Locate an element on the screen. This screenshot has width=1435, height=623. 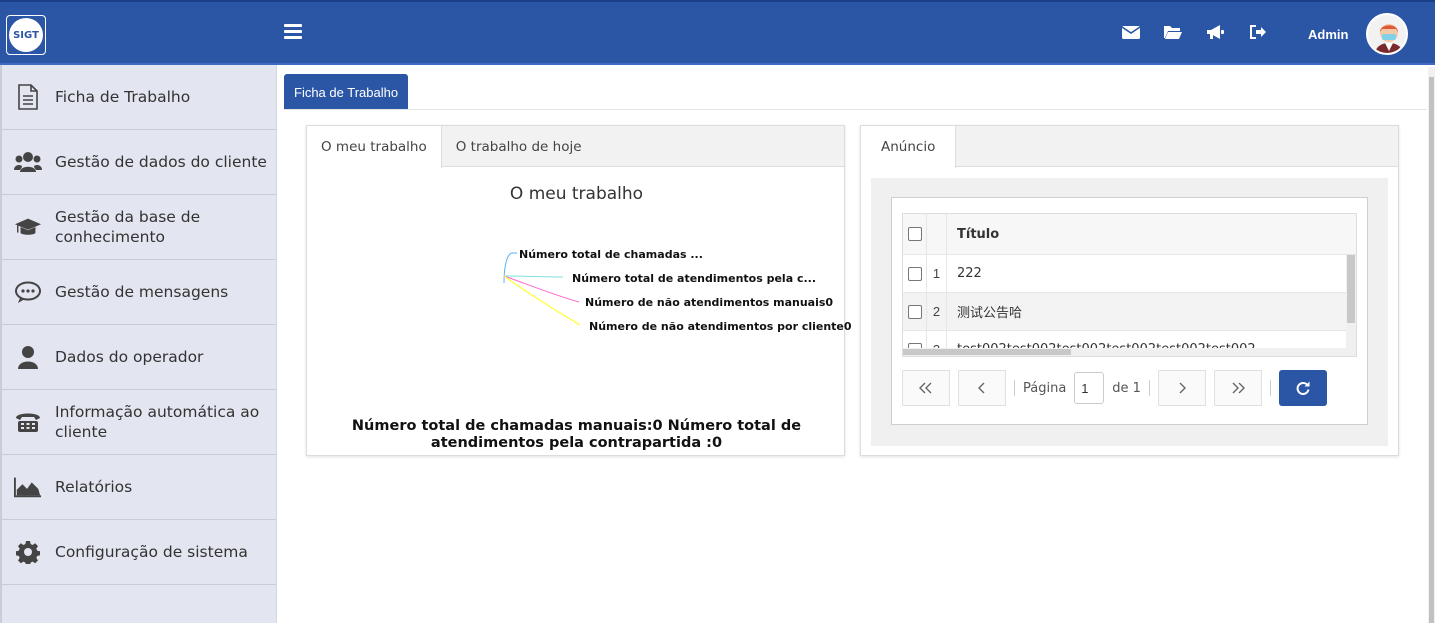
table-header: Título is located at coordinates (1129, 234).